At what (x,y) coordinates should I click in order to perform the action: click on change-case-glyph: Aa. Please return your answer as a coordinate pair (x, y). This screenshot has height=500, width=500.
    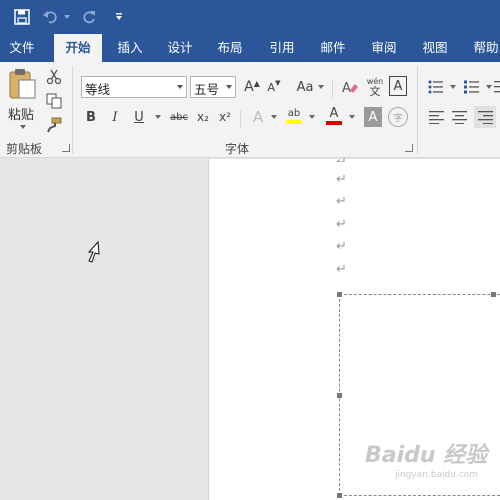
    Looking at the image, I should click on (305, 87).